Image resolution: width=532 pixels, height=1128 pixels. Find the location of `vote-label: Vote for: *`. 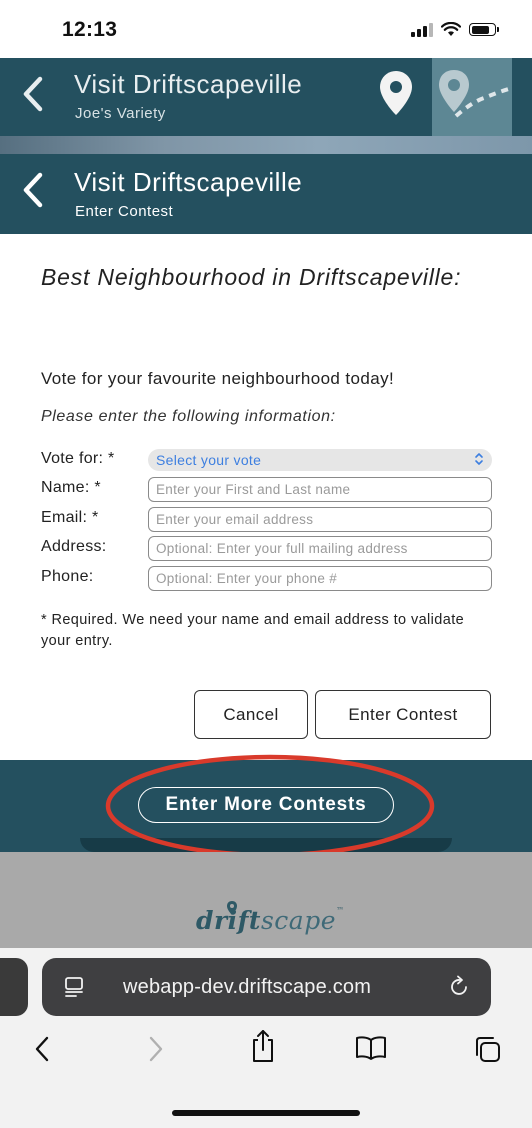

vote-label: Vote for: * is located at coordinates (78, 458).